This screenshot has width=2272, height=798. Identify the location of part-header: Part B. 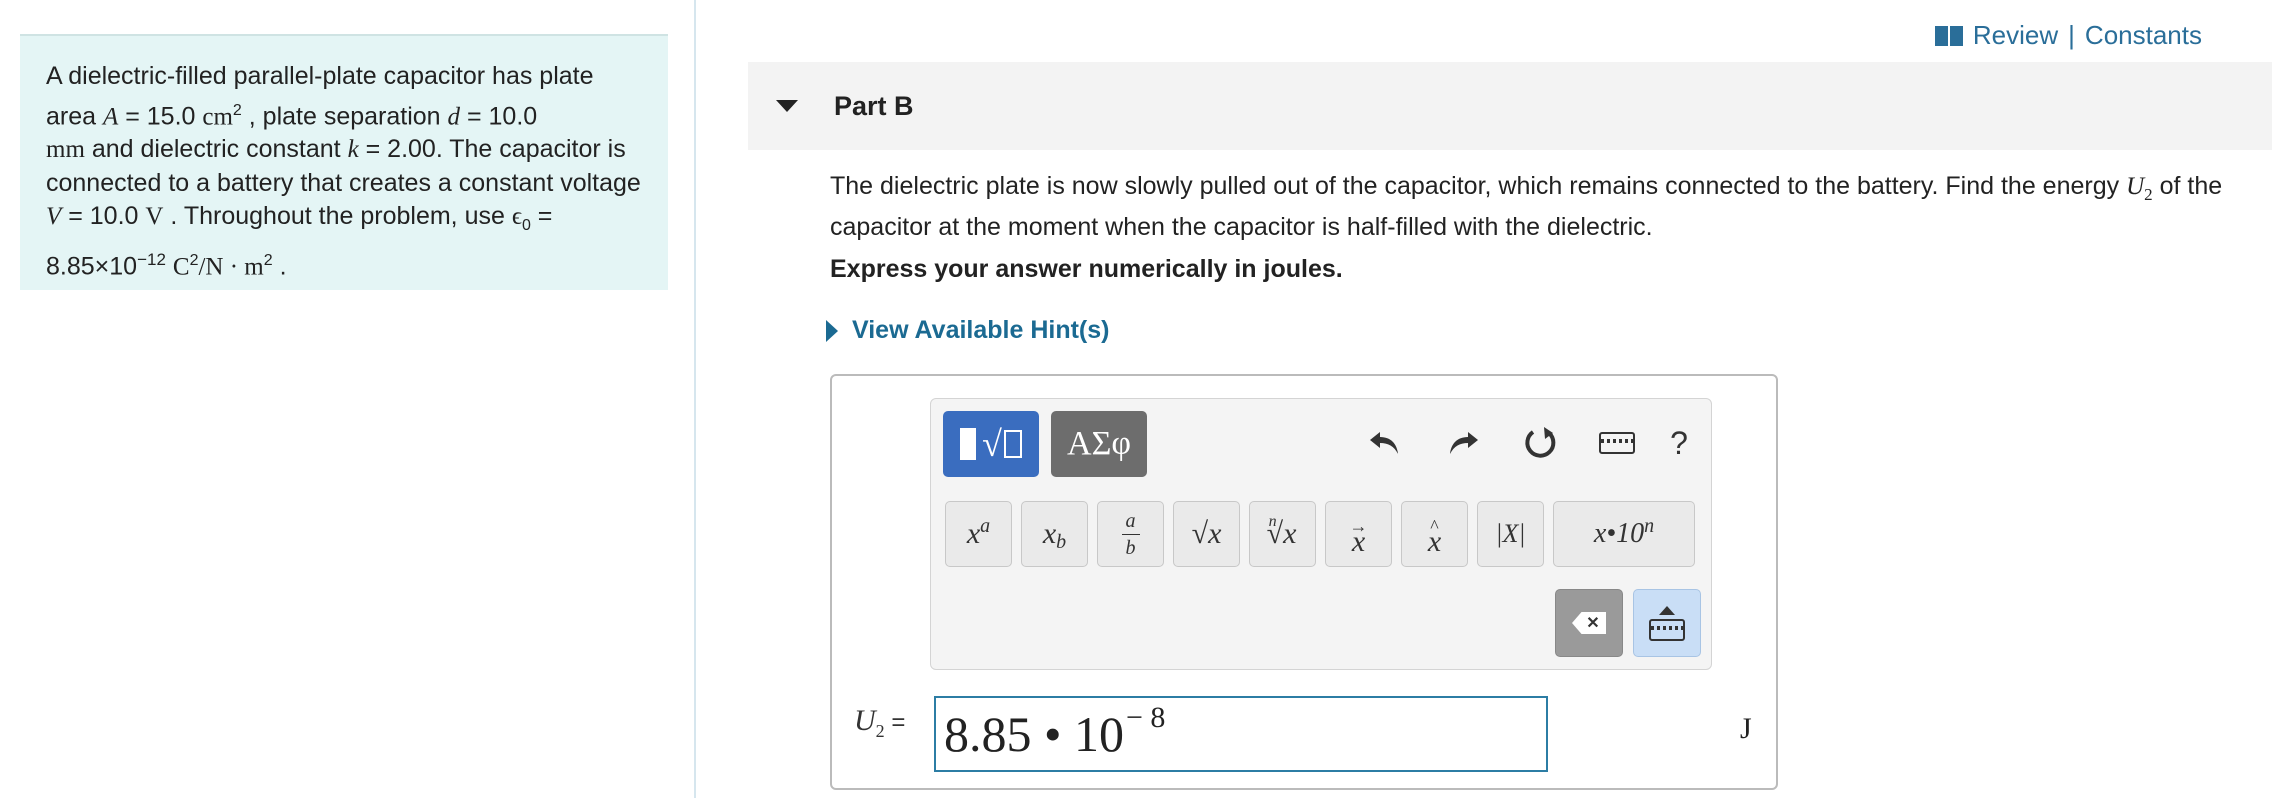
(1510, 106).